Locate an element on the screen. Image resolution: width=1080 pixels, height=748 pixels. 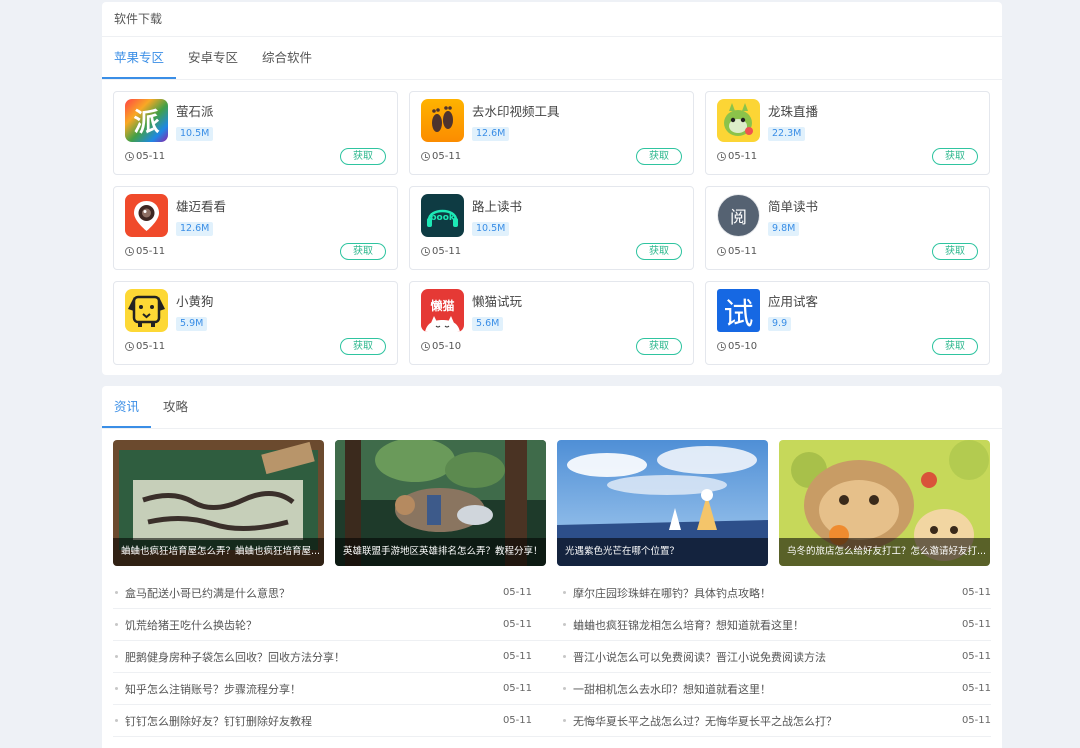
app-card: book 路上读书 10.5M 05-11 获取 is located at coordinates (551, 228).